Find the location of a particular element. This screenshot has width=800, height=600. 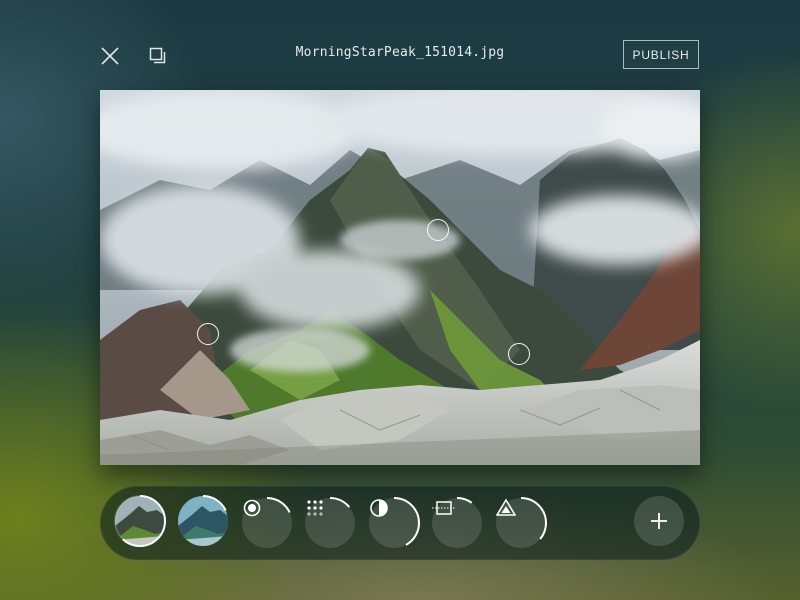

duplicate-button is located at coordinates (158, 56).